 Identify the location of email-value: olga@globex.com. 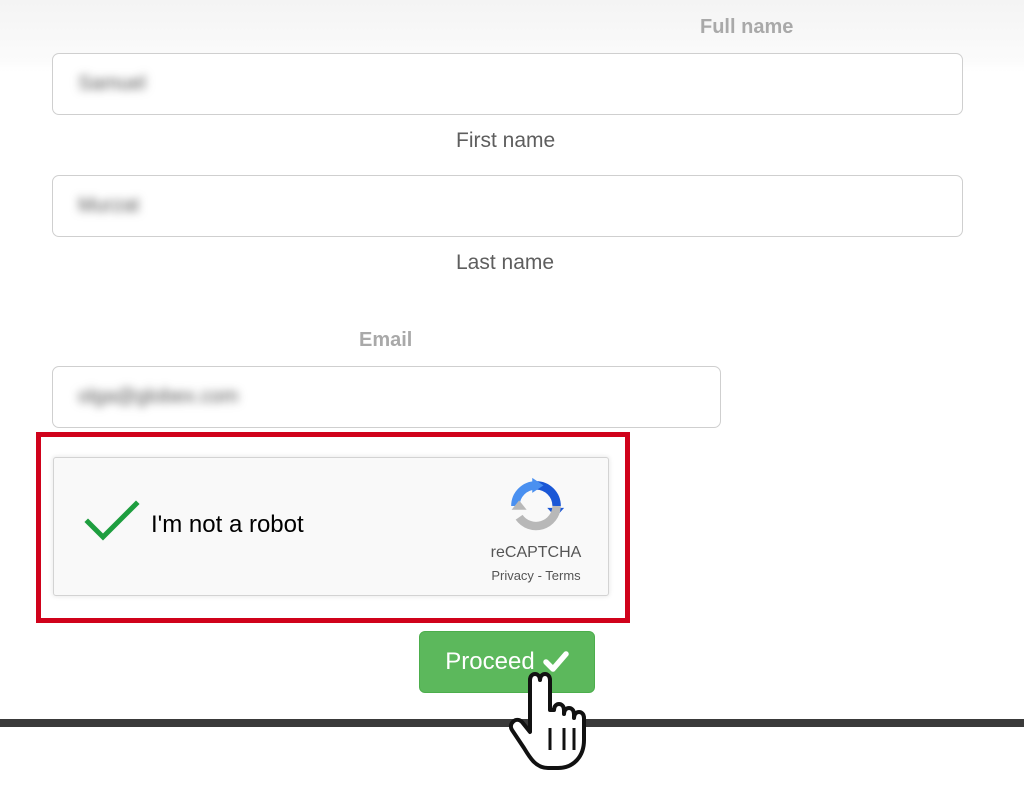
(158, 396).